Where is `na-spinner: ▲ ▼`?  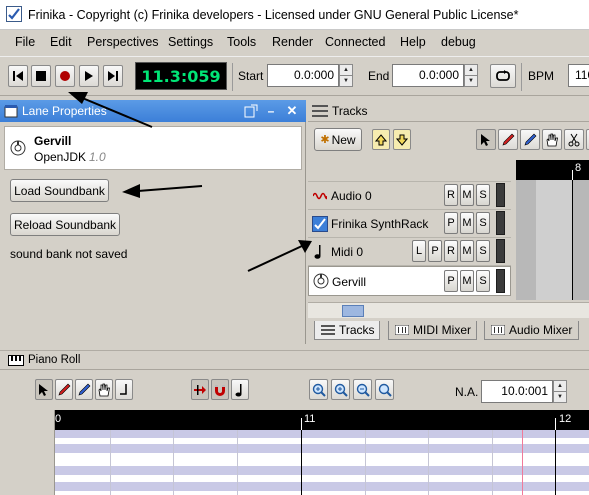
na-spinner: ▲ ▼ is located at coordinates (560, 391).